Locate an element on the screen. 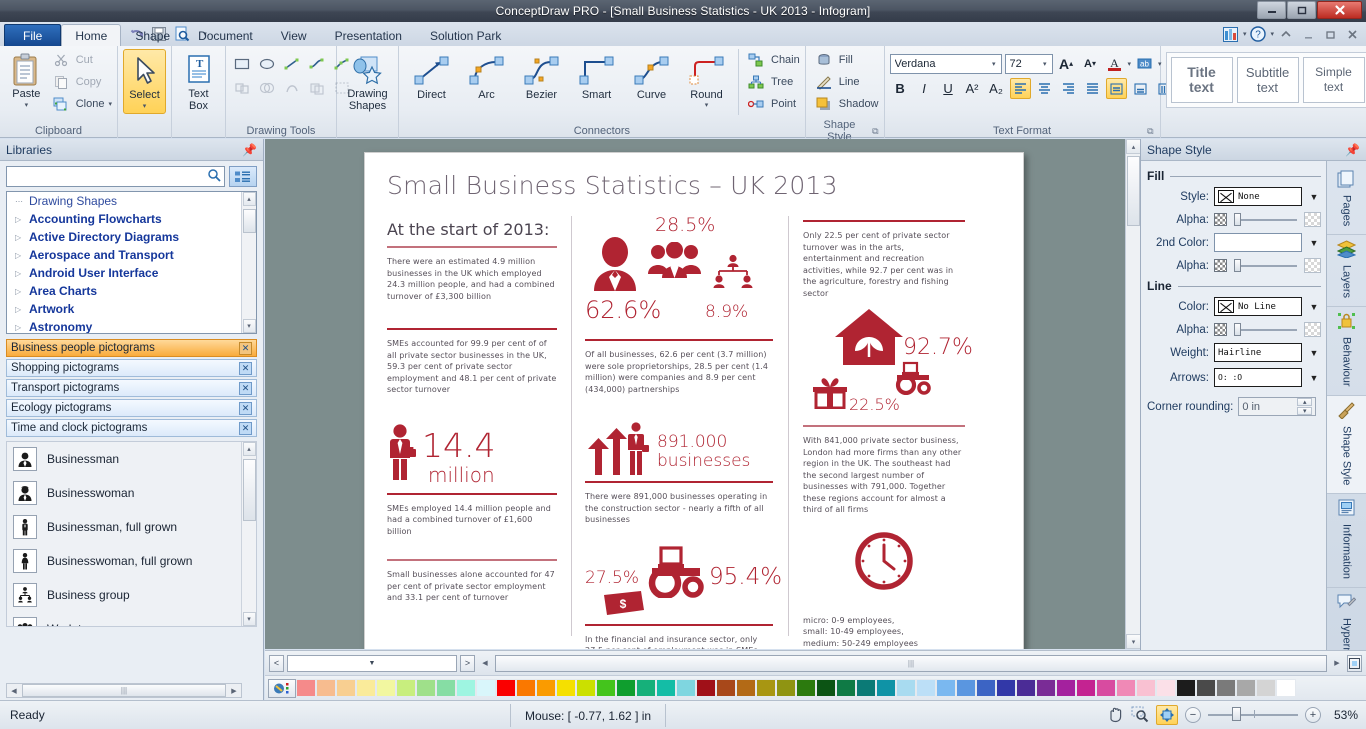 This screenshot has width=1366, height=729. paste-button: Paste ▾ is located at coordinates (26, 80).